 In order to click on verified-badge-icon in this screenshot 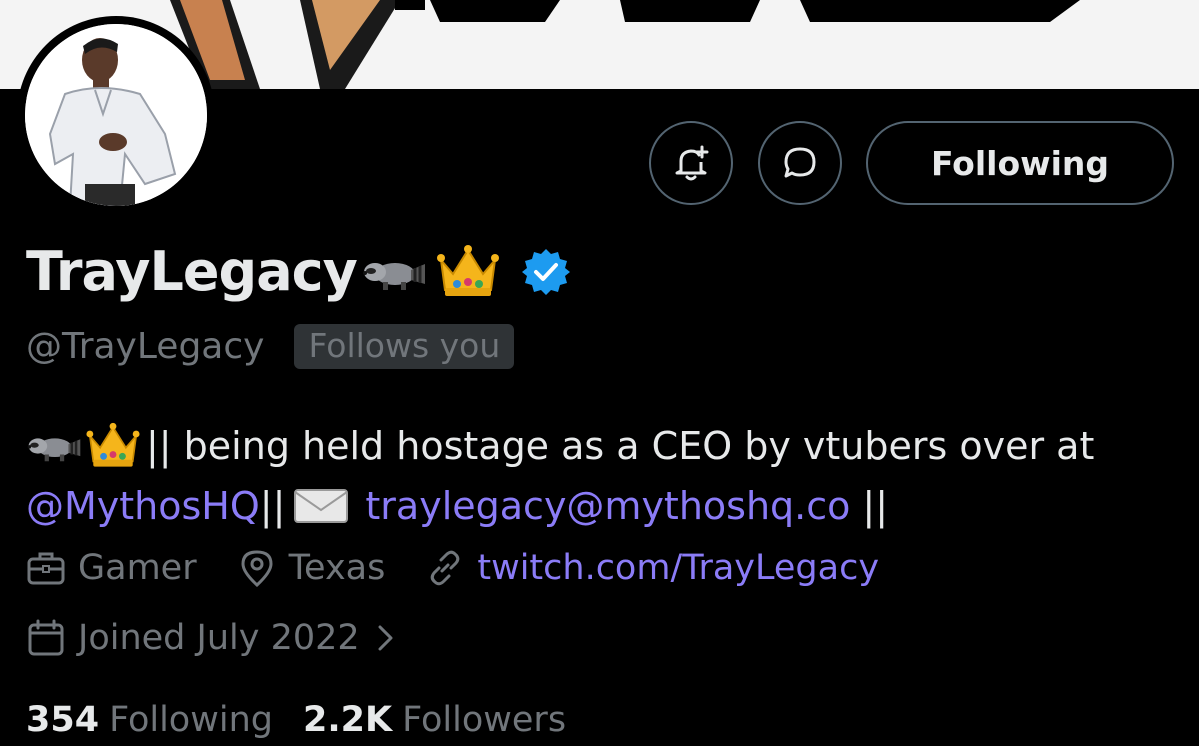, I will do `click(546, 272)`.